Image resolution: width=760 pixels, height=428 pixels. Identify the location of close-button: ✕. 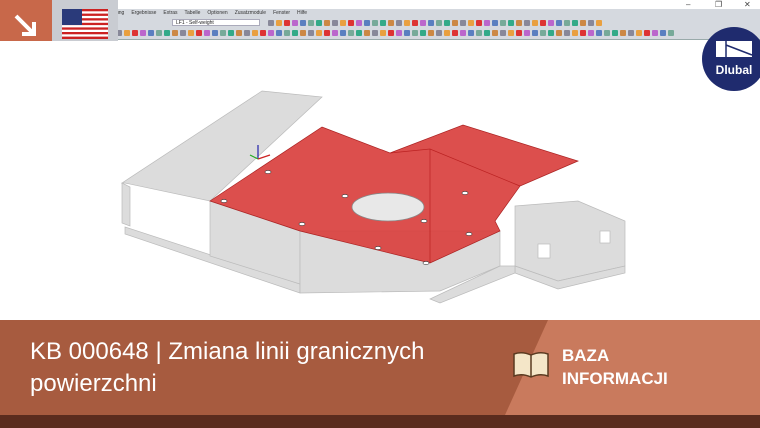
(747, 4).